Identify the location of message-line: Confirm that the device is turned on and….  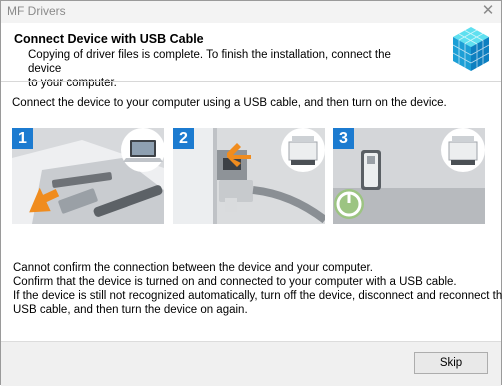
(235, 282).